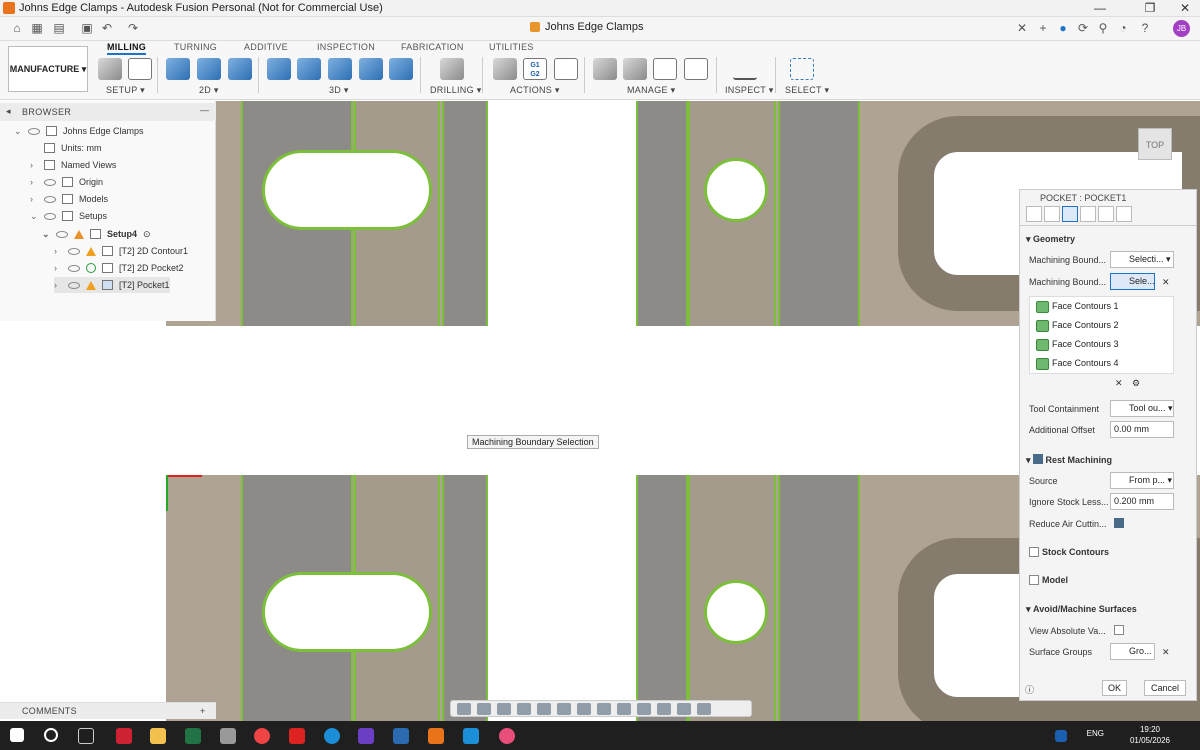 The width and height of the screenshot is (1200, 750). I want to click on adaptive-clearing-icon, so click(279, 69).